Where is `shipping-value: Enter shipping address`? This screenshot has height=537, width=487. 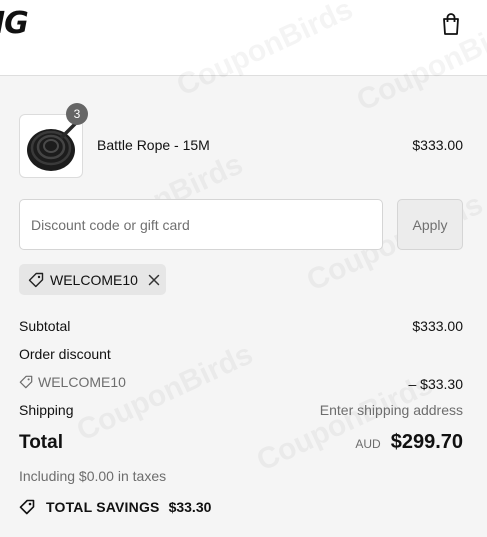
shipping-value: Enter shipping address is located at coordinates (391, 410).